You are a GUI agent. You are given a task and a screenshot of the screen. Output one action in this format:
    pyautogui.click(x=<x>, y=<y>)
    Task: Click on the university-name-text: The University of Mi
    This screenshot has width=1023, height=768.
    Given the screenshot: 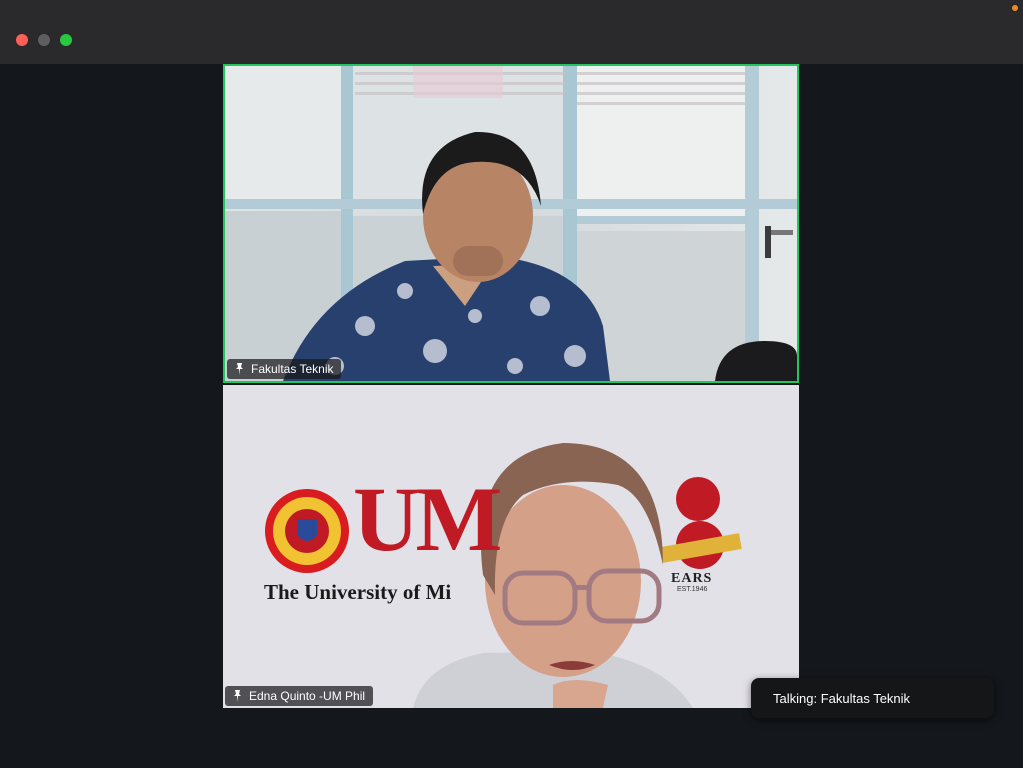 What is the action you would take?
    pyautogui.click(x=358, y=592)
    